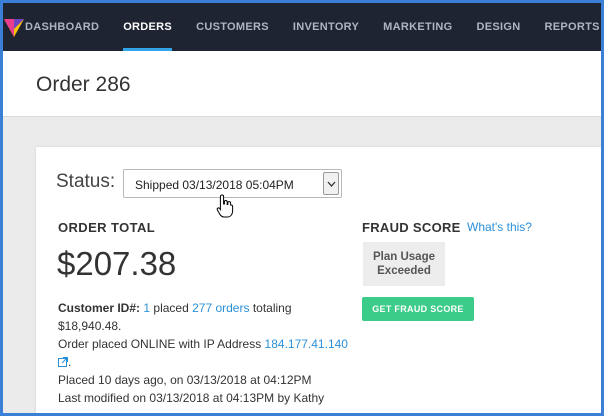  What do you see at coordinates (417, 27) in the screenshot?
I see `nav-marketing: MARKETING` at bounding box center [417, 27].